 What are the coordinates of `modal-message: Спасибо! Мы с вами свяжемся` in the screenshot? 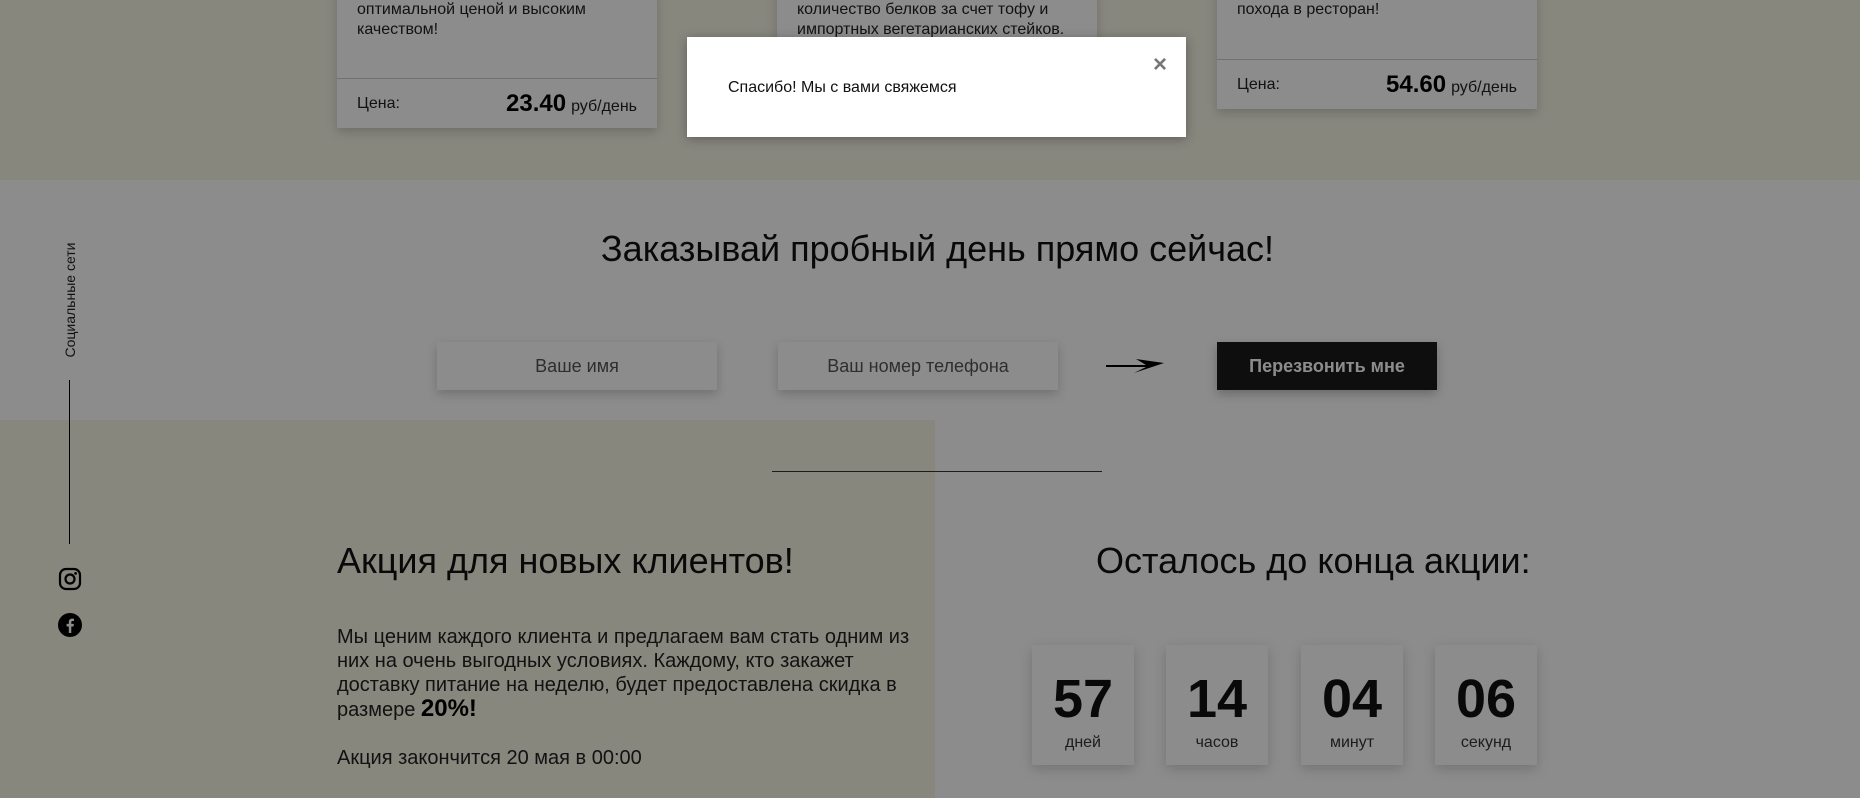 It's located at (842, 87).